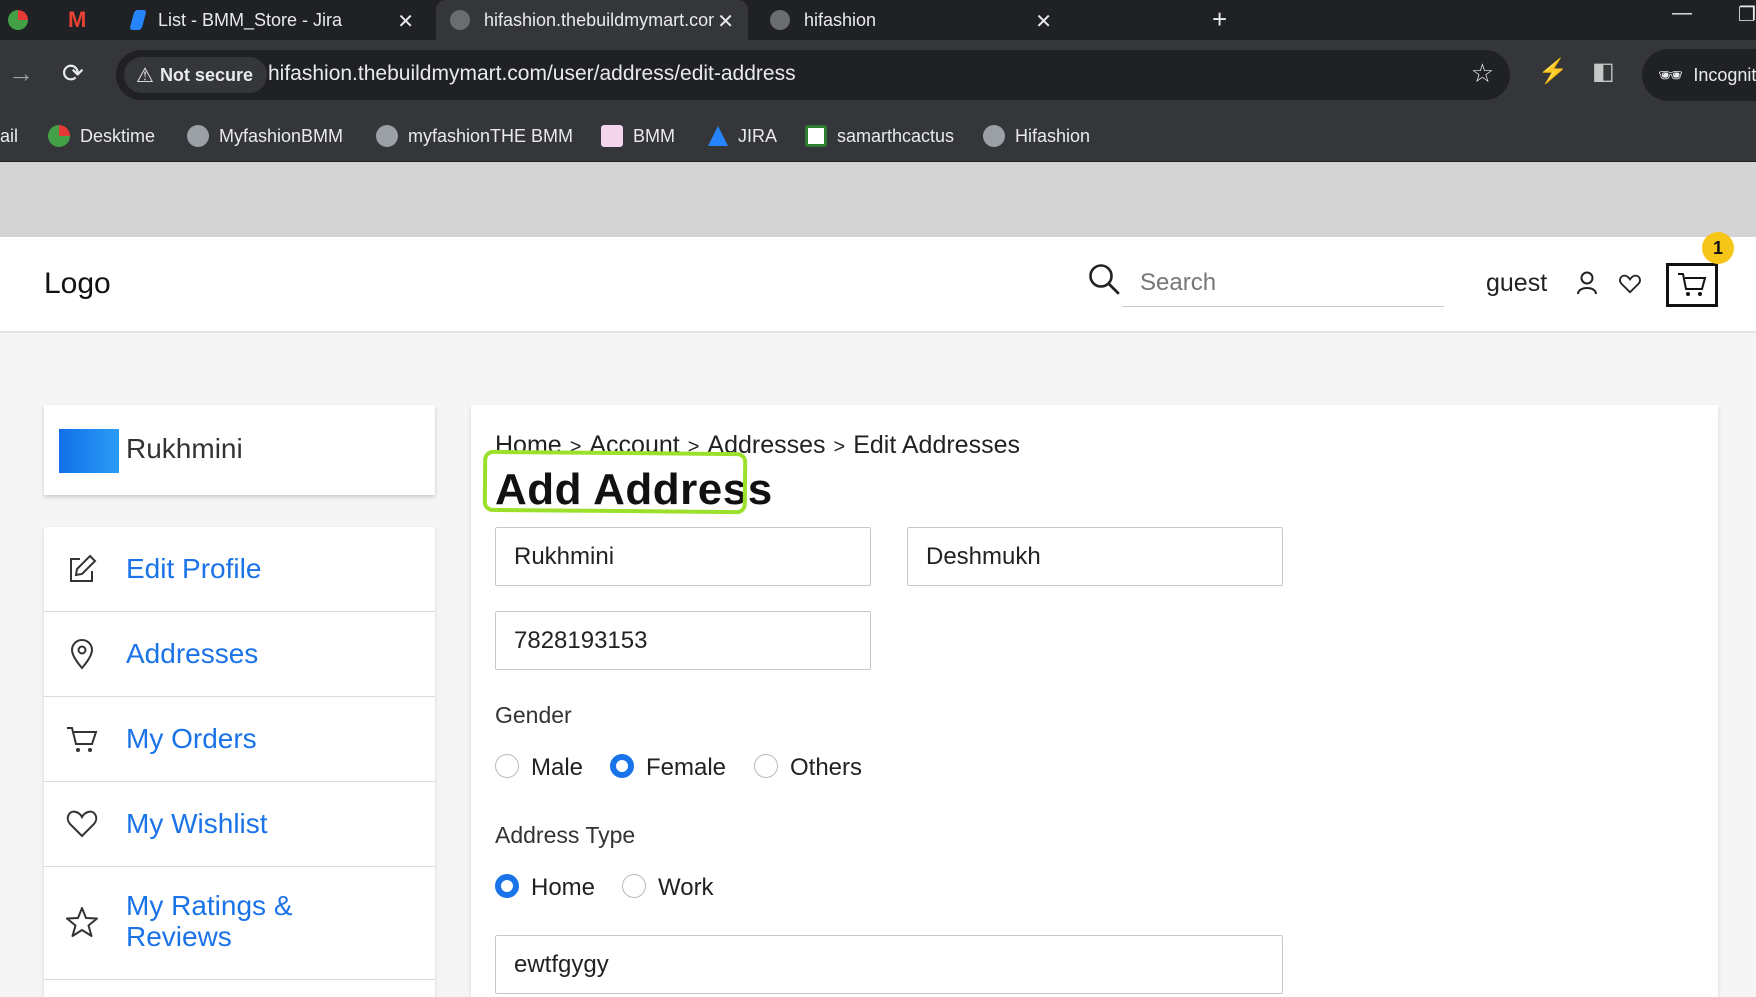 Image resolution: width=1756 pixels, height=997 pixels. I want to click on sidebar-item-my-wishlist: My Wishlist, so click(239, 824).